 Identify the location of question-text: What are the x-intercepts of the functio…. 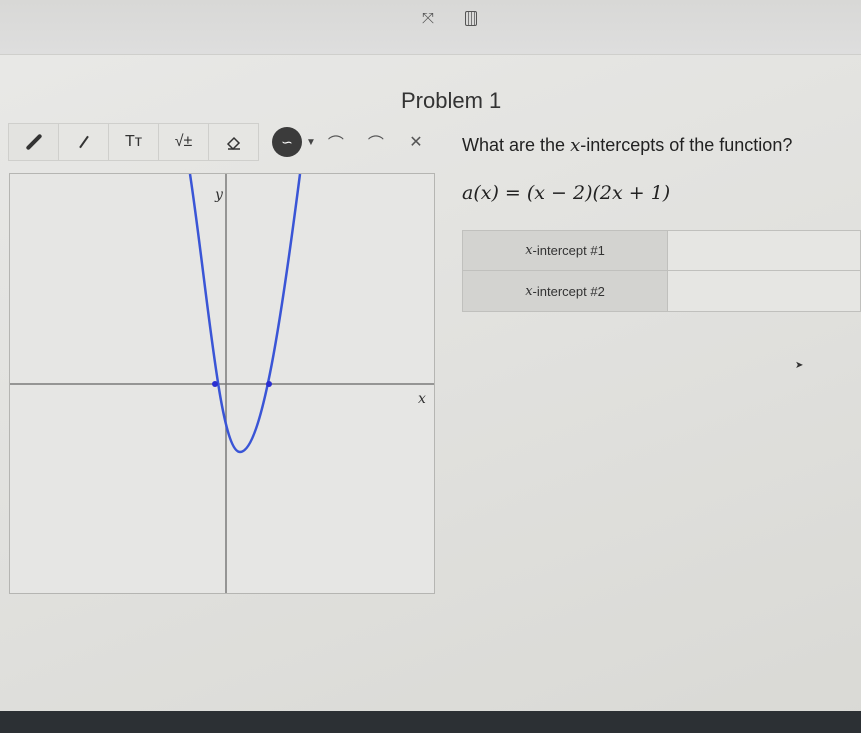
(627, 145).